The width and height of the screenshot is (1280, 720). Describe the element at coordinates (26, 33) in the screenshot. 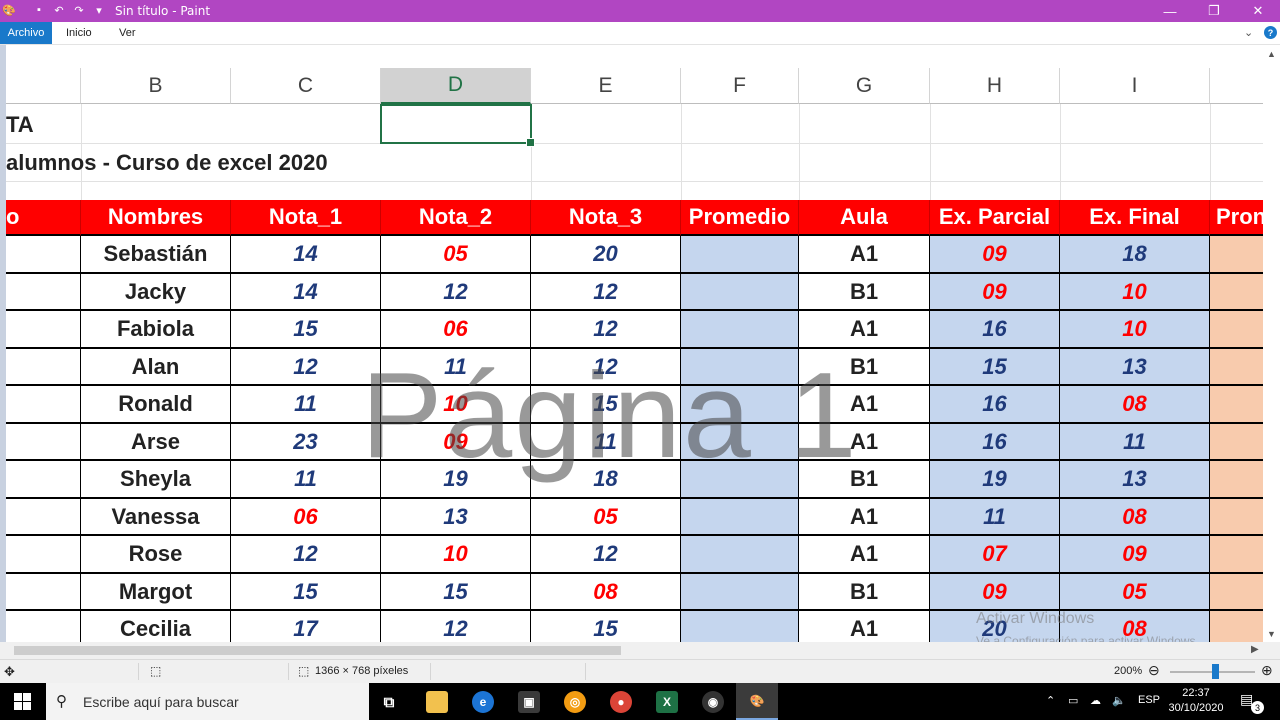

I see `tab-archivo: Archivo` at that location.